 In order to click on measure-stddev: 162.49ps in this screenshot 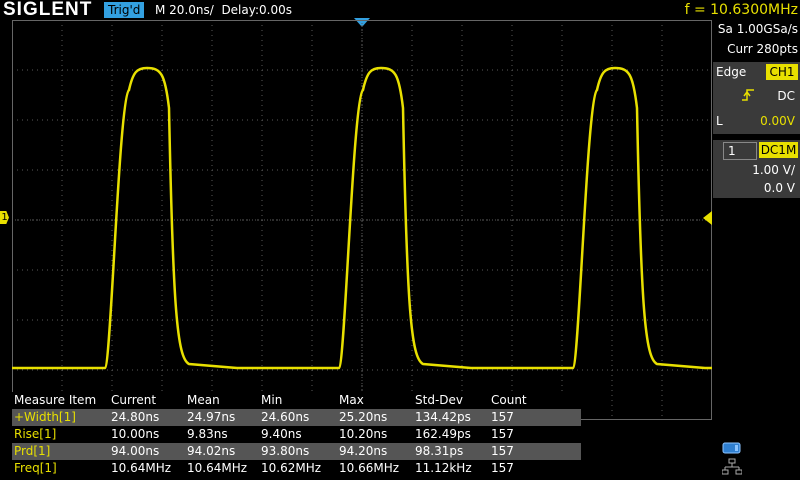, I will do `click(443, 434)`.